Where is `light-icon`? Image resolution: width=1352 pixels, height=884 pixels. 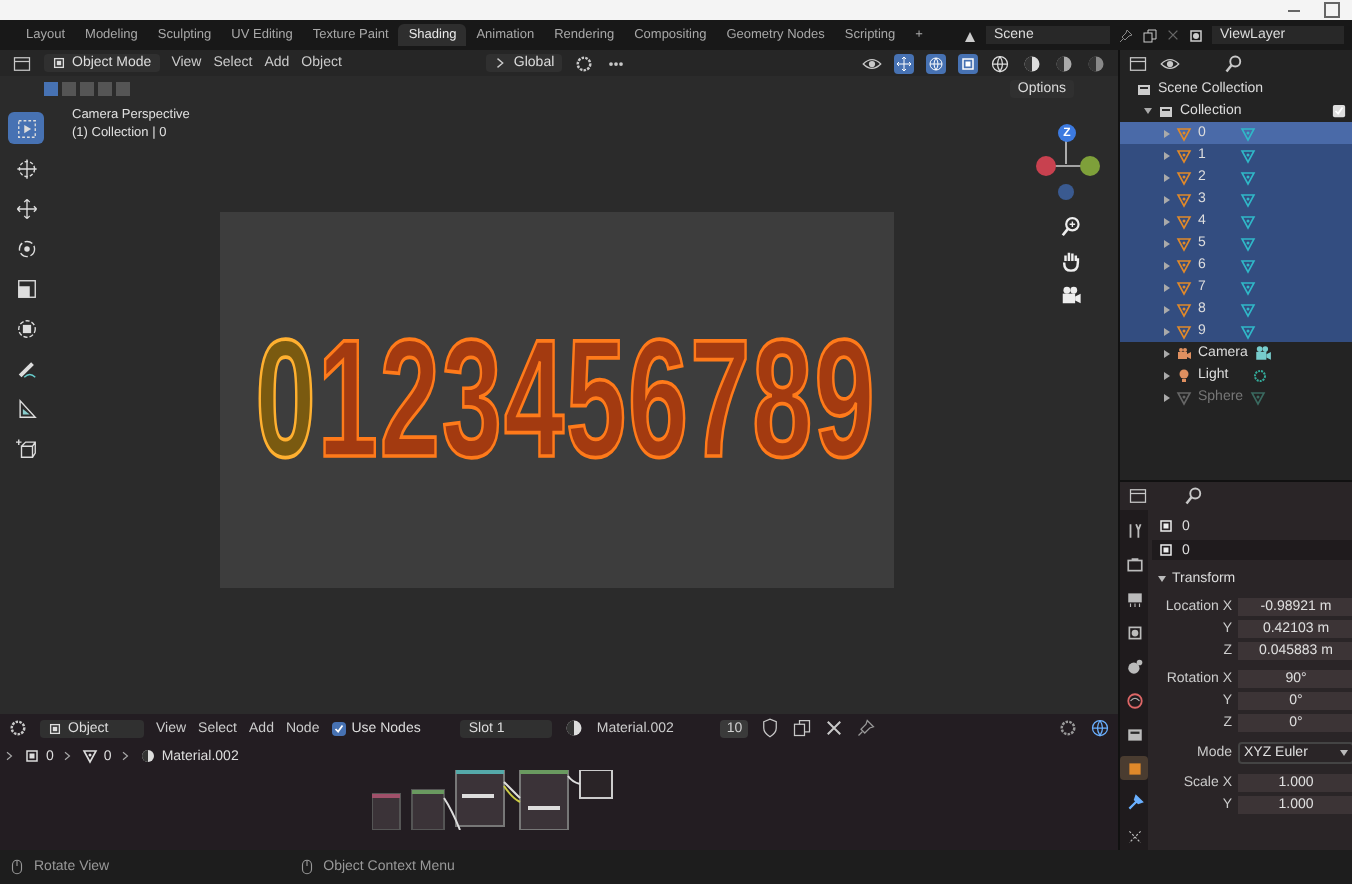
light-icon is located at coordinates (1184, 375).